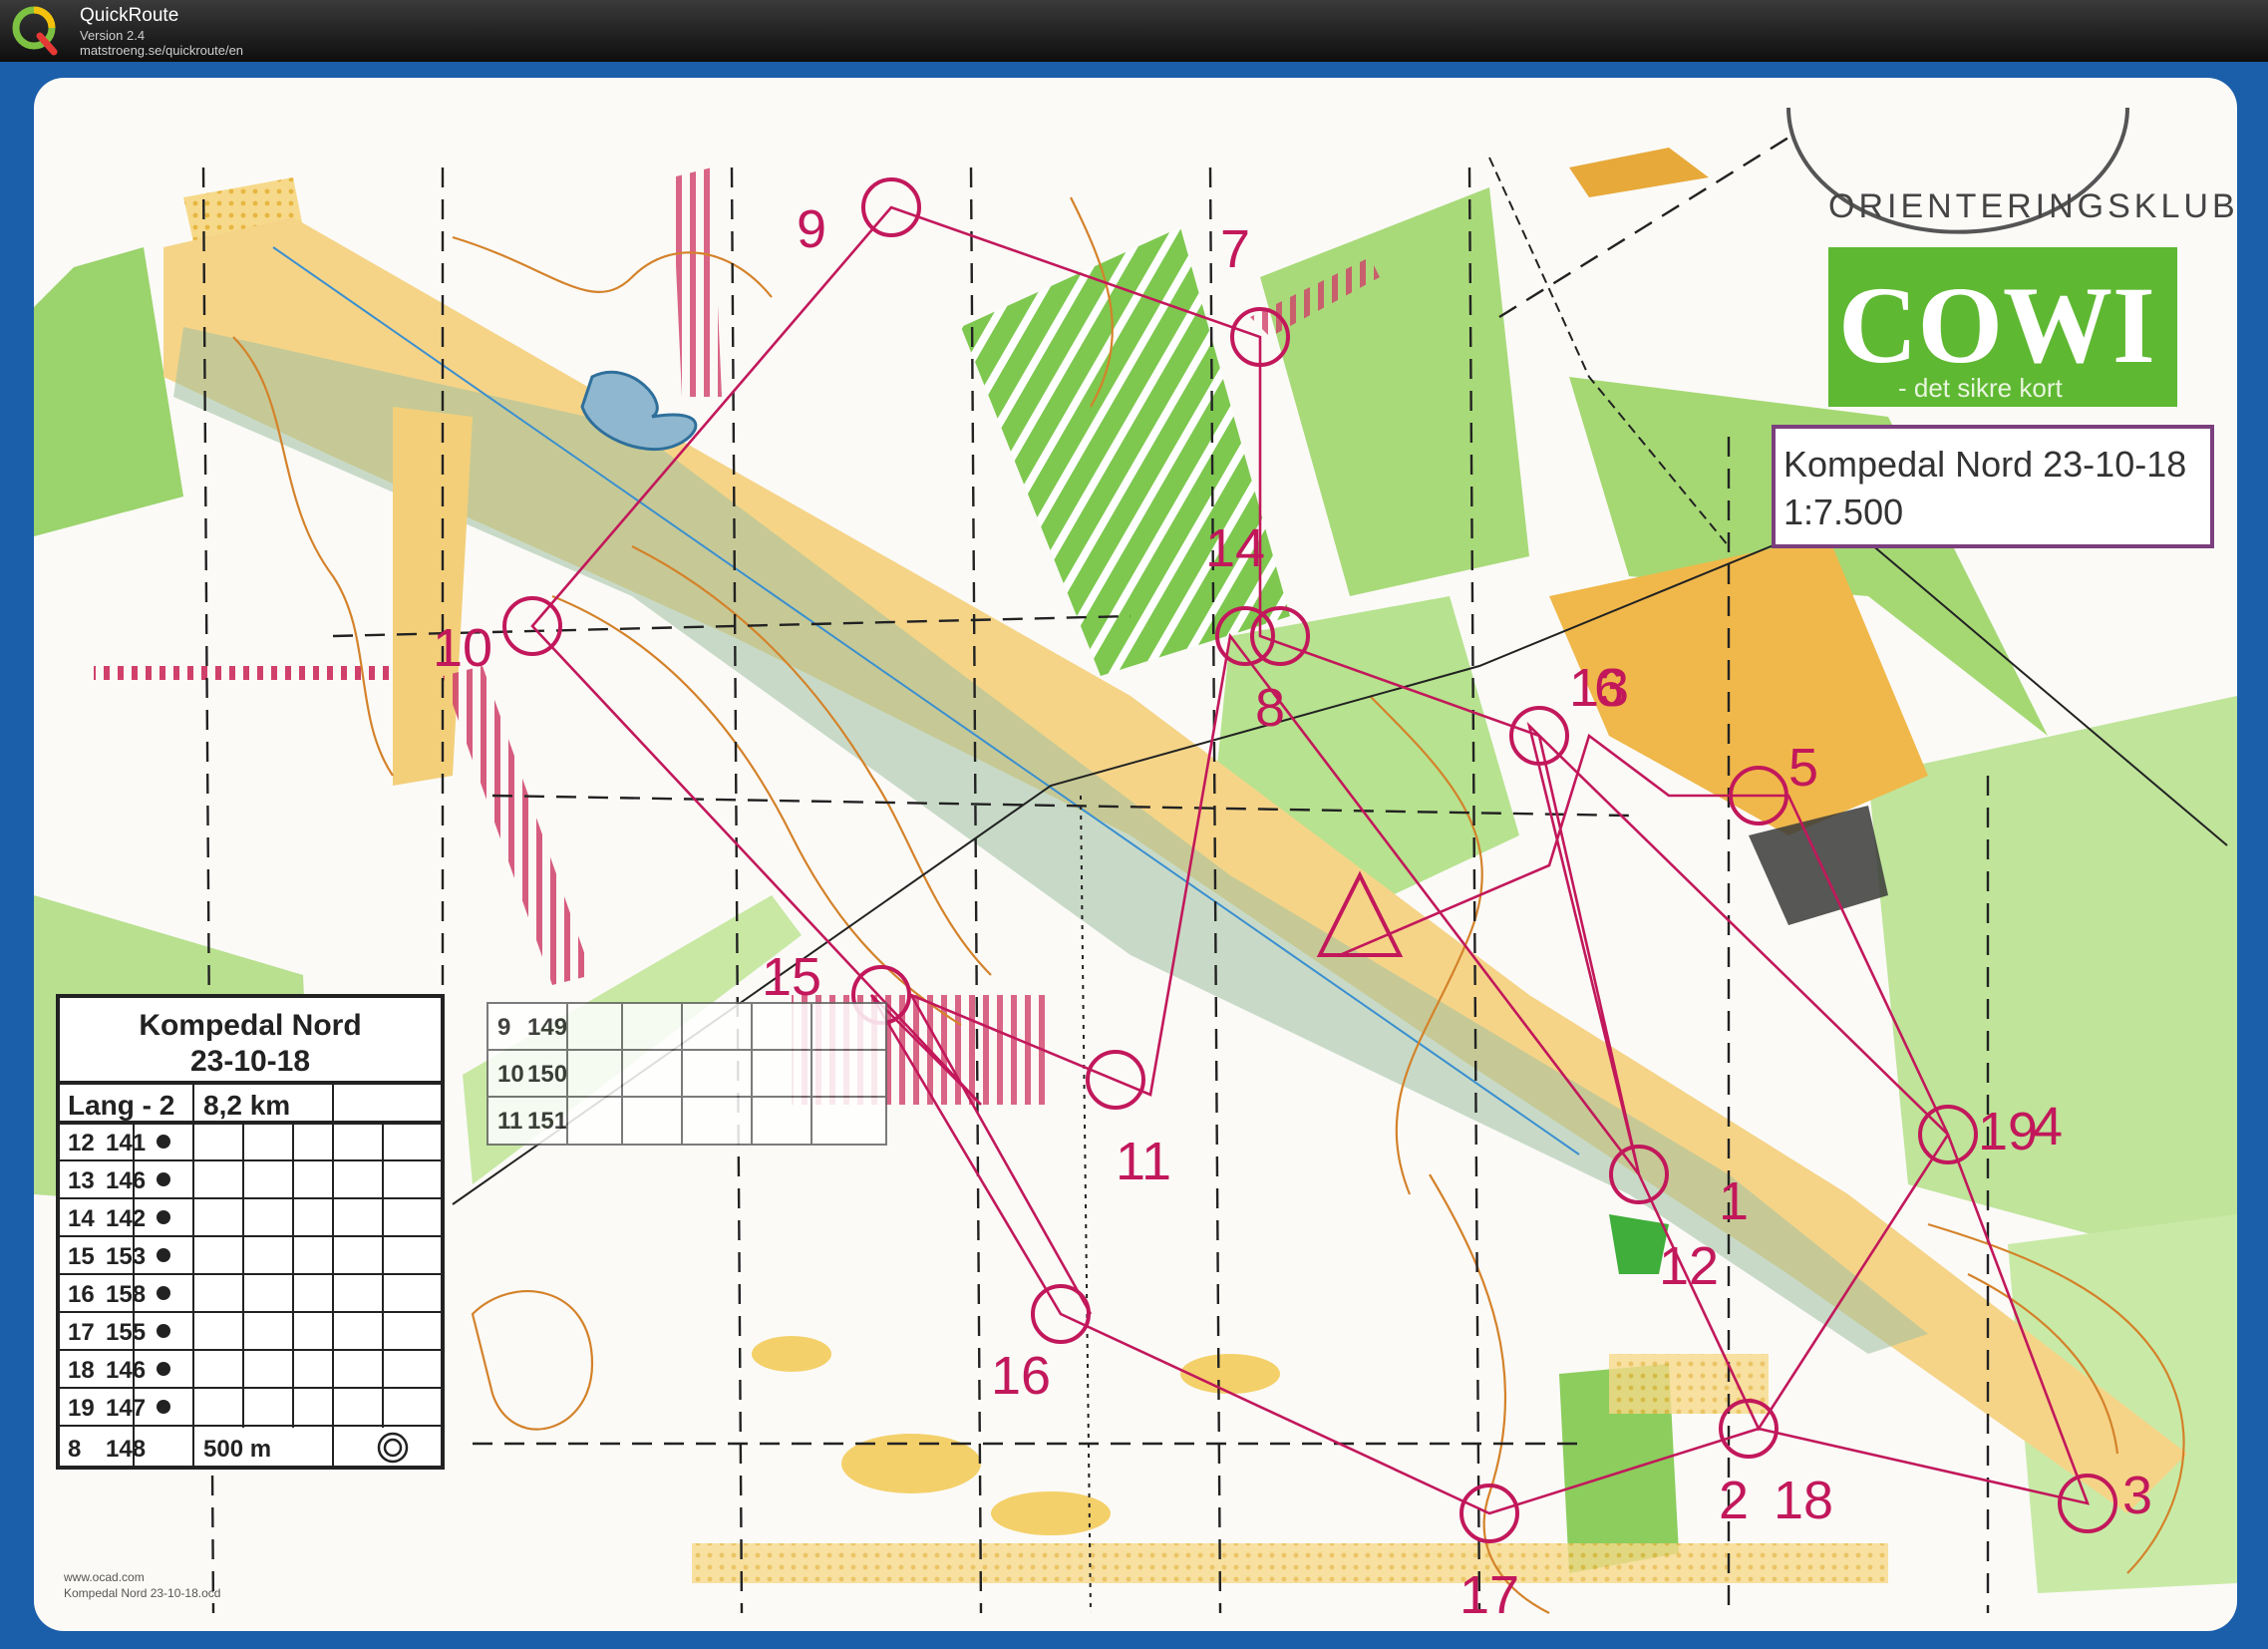 This screenshot has width=2268, height=1649. I want to click on legend-row-num: 17, so click(81, 1332).